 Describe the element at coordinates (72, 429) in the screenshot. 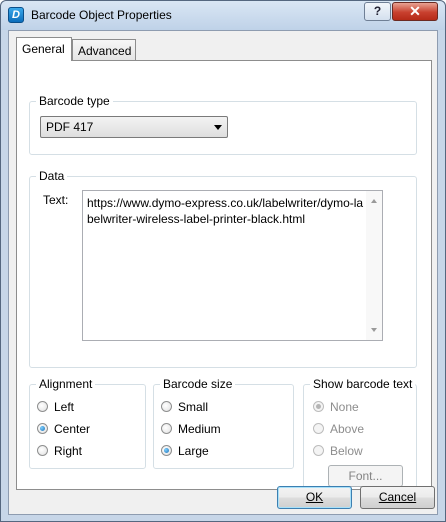

I see `alignment-center-label: Center` at that location.